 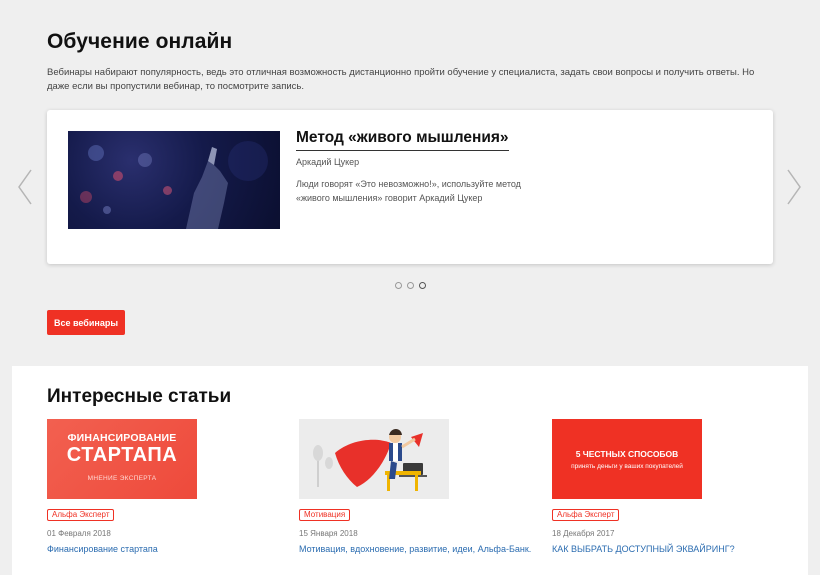 I want to click on all-webinars-button: Все вебинары, so click(x=86, y=322).